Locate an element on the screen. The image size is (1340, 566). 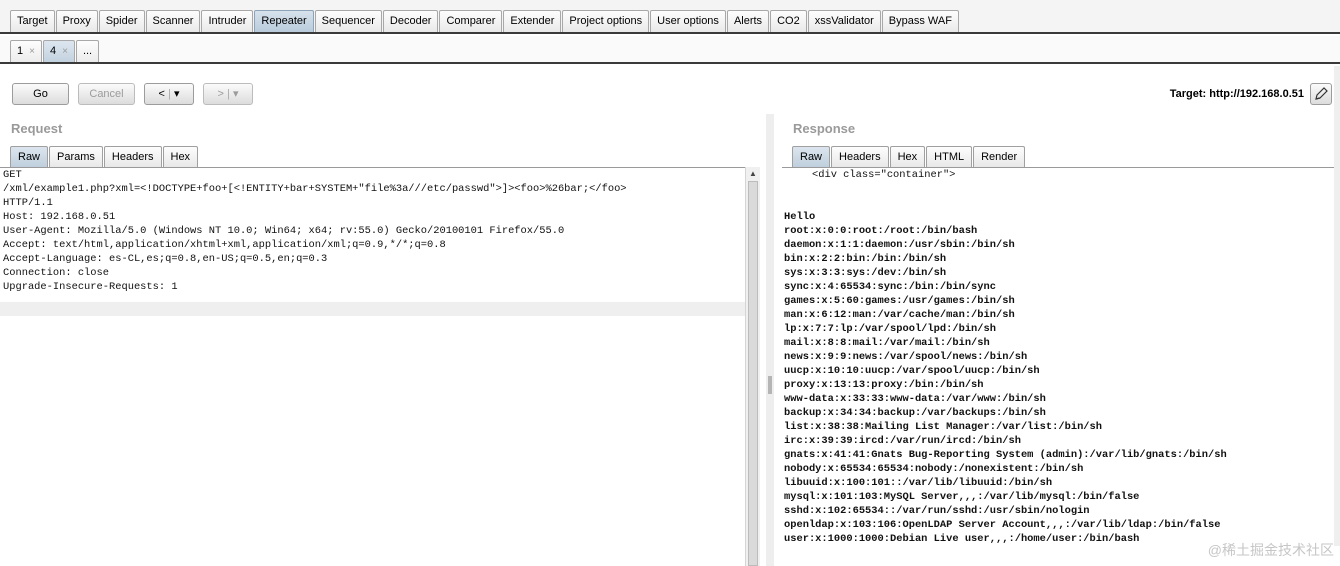
forward-button: > | ▾ is located at coordinates (228, 94).